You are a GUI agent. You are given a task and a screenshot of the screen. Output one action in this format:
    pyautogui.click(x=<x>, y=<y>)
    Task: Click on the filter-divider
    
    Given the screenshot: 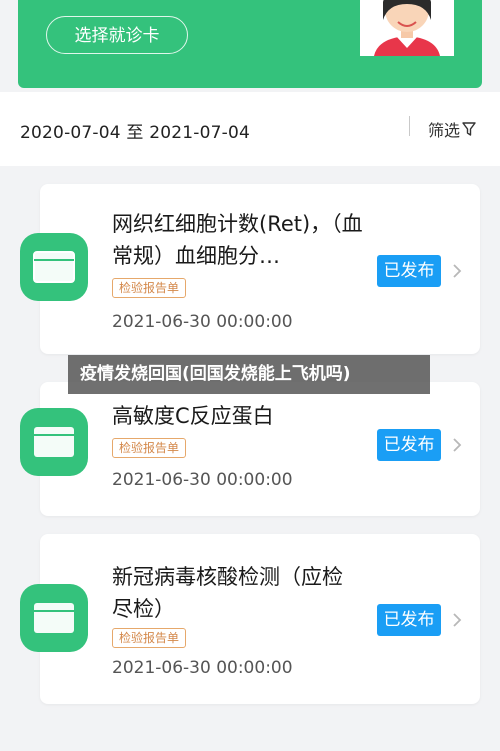 What is the action you would take?
    pyautogui.click(x=409, y=126)
    